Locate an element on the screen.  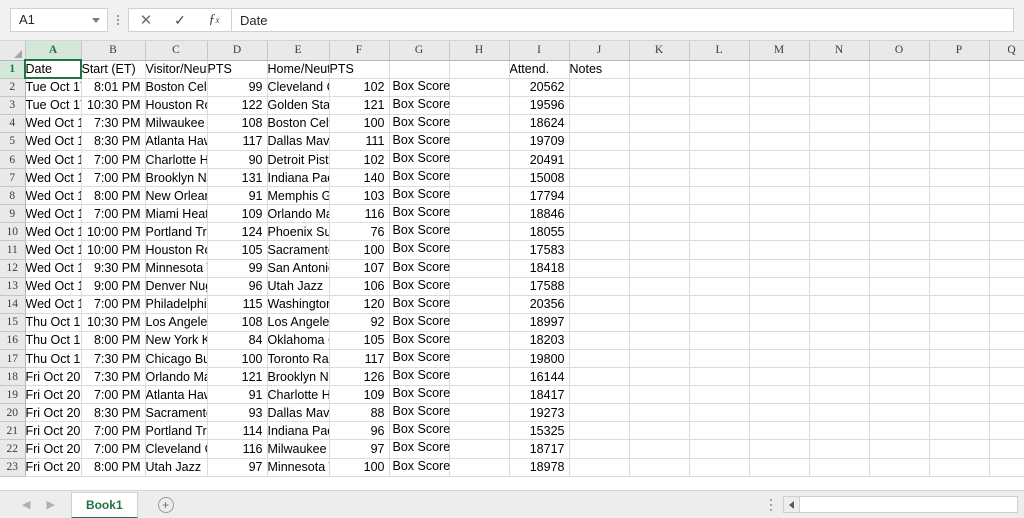
cell: Brooklyn Nets is located at coordinates (176, 178).